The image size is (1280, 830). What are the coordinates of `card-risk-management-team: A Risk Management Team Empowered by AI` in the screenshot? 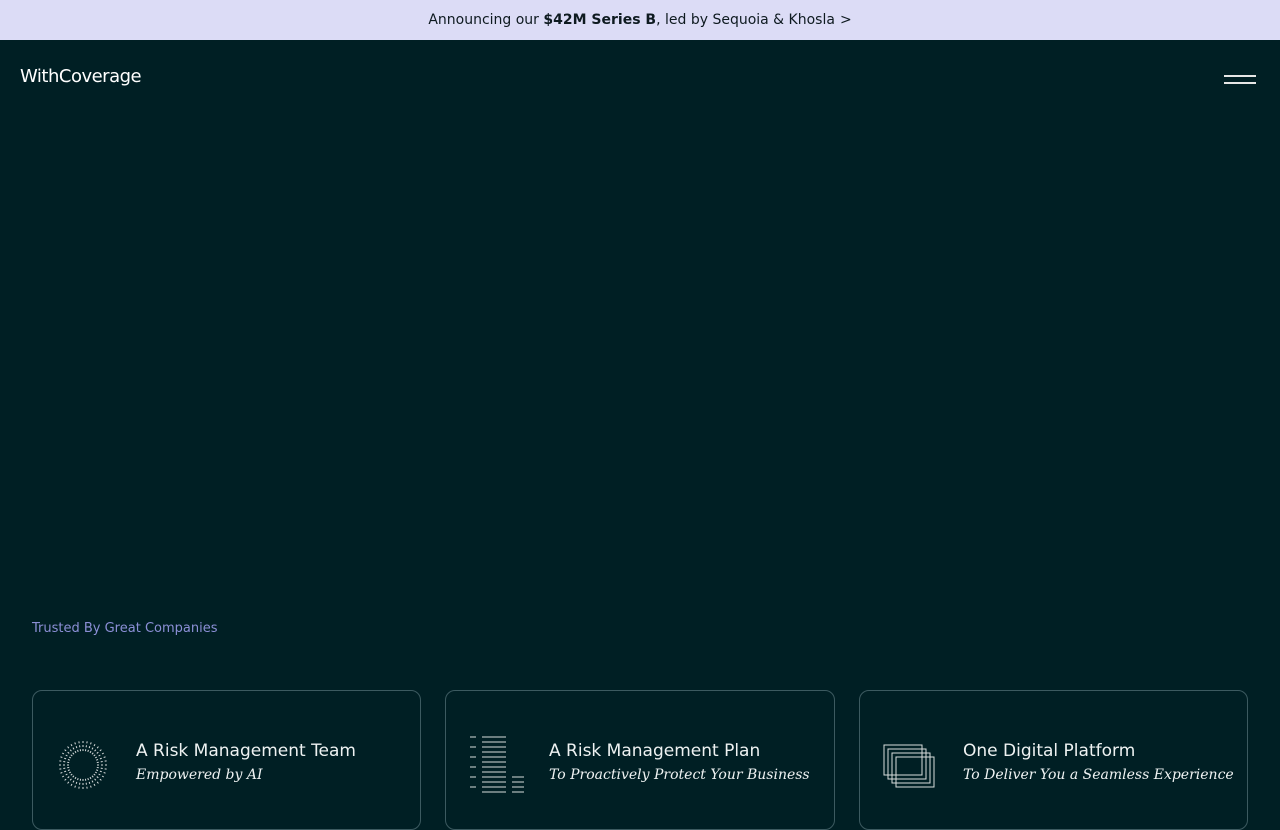 It's located at (226, 760).